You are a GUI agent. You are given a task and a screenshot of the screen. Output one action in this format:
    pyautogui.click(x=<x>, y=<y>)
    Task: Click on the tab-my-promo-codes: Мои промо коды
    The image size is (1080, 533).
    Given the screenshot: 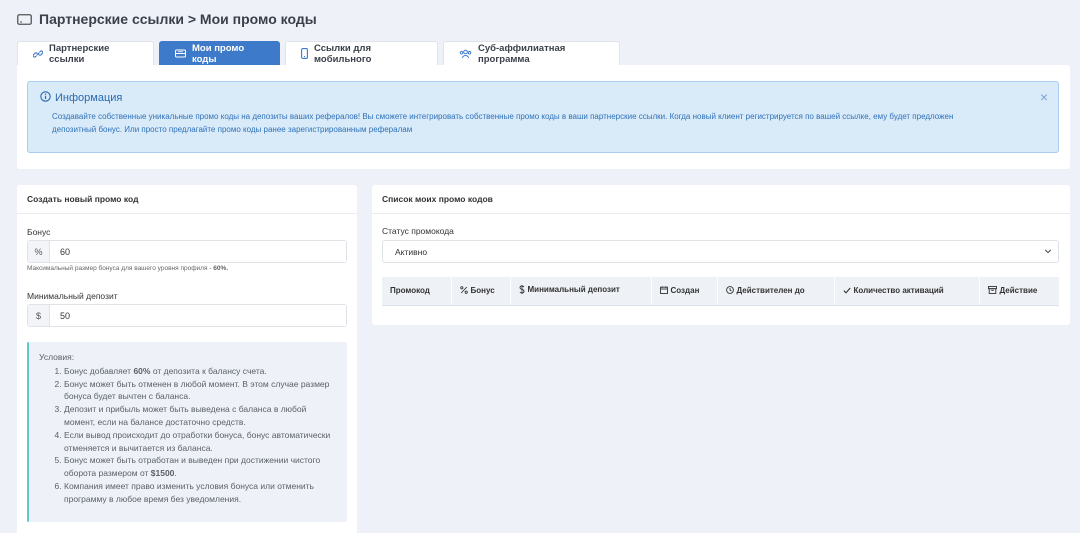 What is the action you would take?
    pyautogui.click(x=219, y=53)
    